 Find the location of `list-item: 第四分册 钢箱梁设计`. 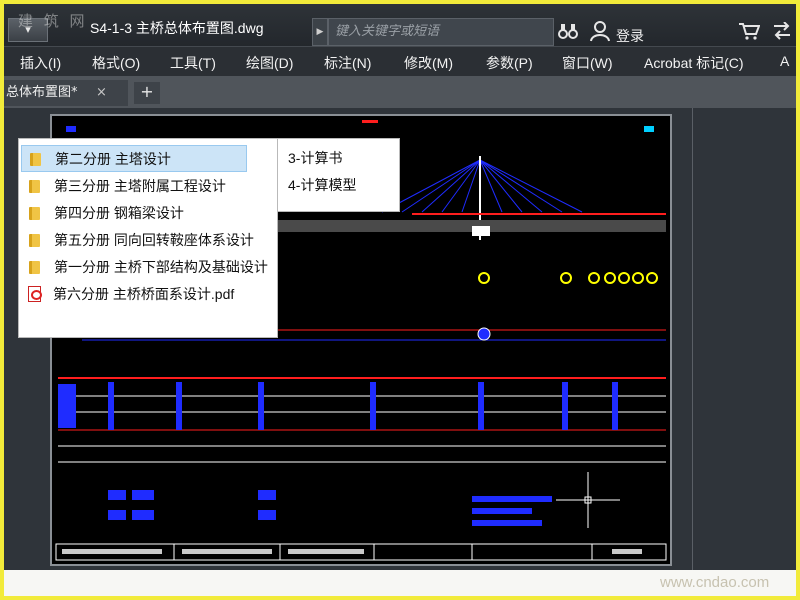

list-item: 第四分册 钢箱梁设计 is located at coordinates (106, 213).